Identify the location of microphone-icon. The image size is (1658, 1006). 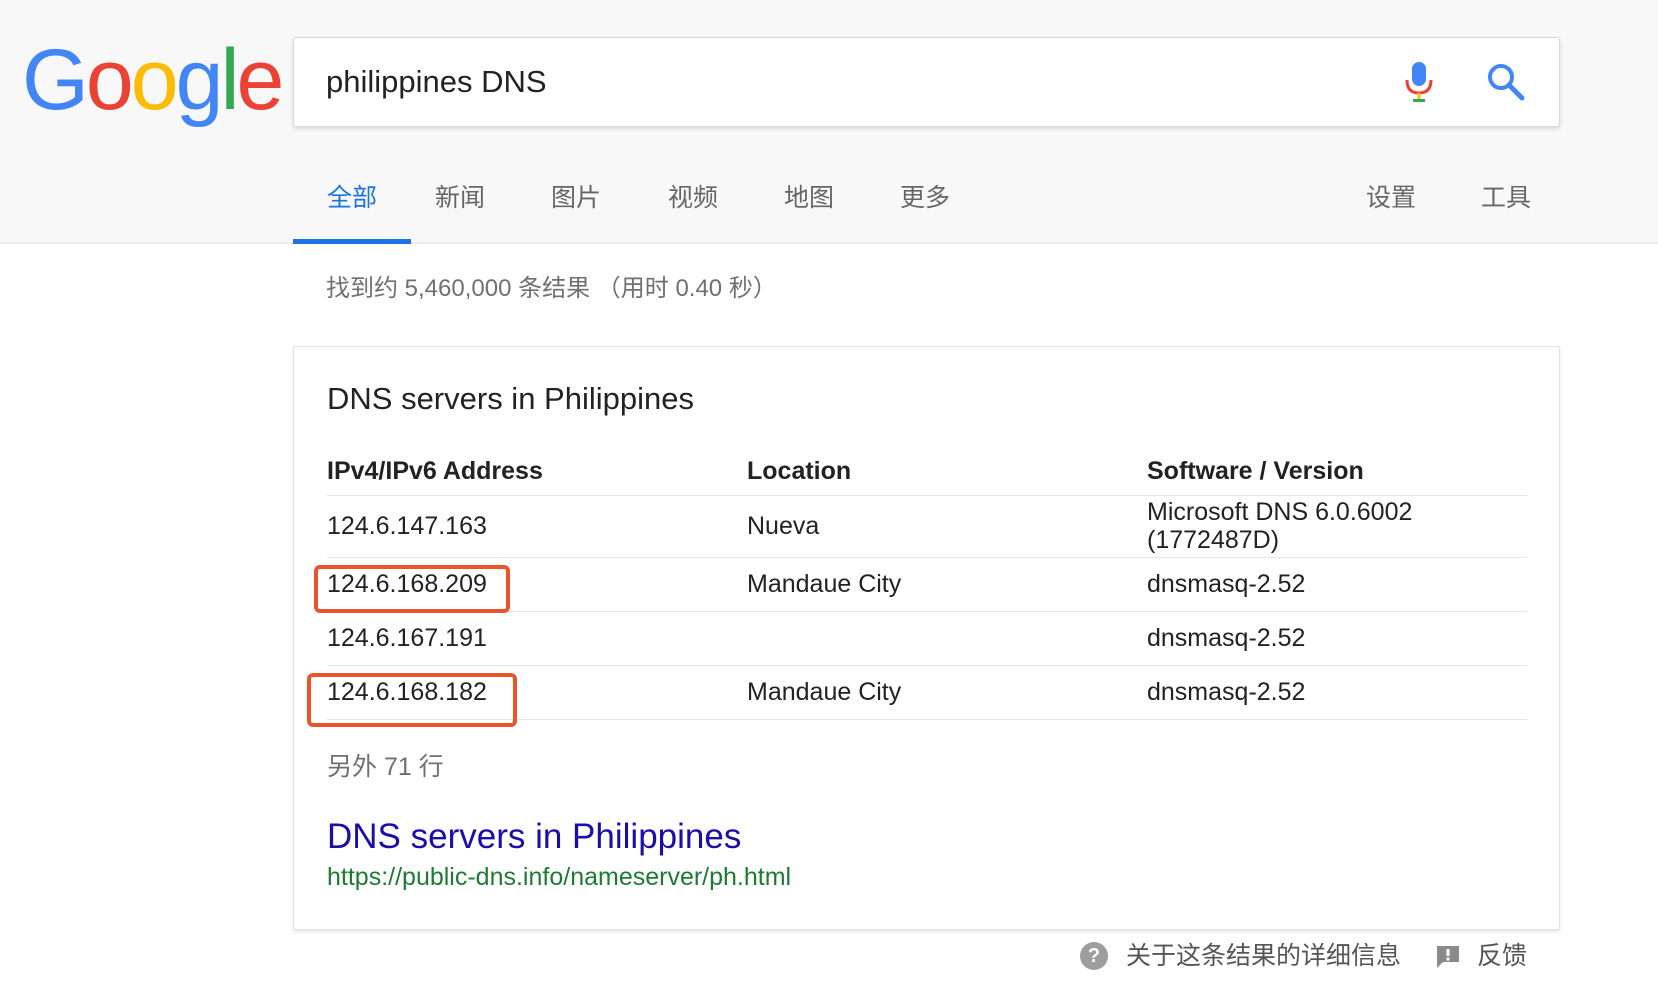
(1419, 82).